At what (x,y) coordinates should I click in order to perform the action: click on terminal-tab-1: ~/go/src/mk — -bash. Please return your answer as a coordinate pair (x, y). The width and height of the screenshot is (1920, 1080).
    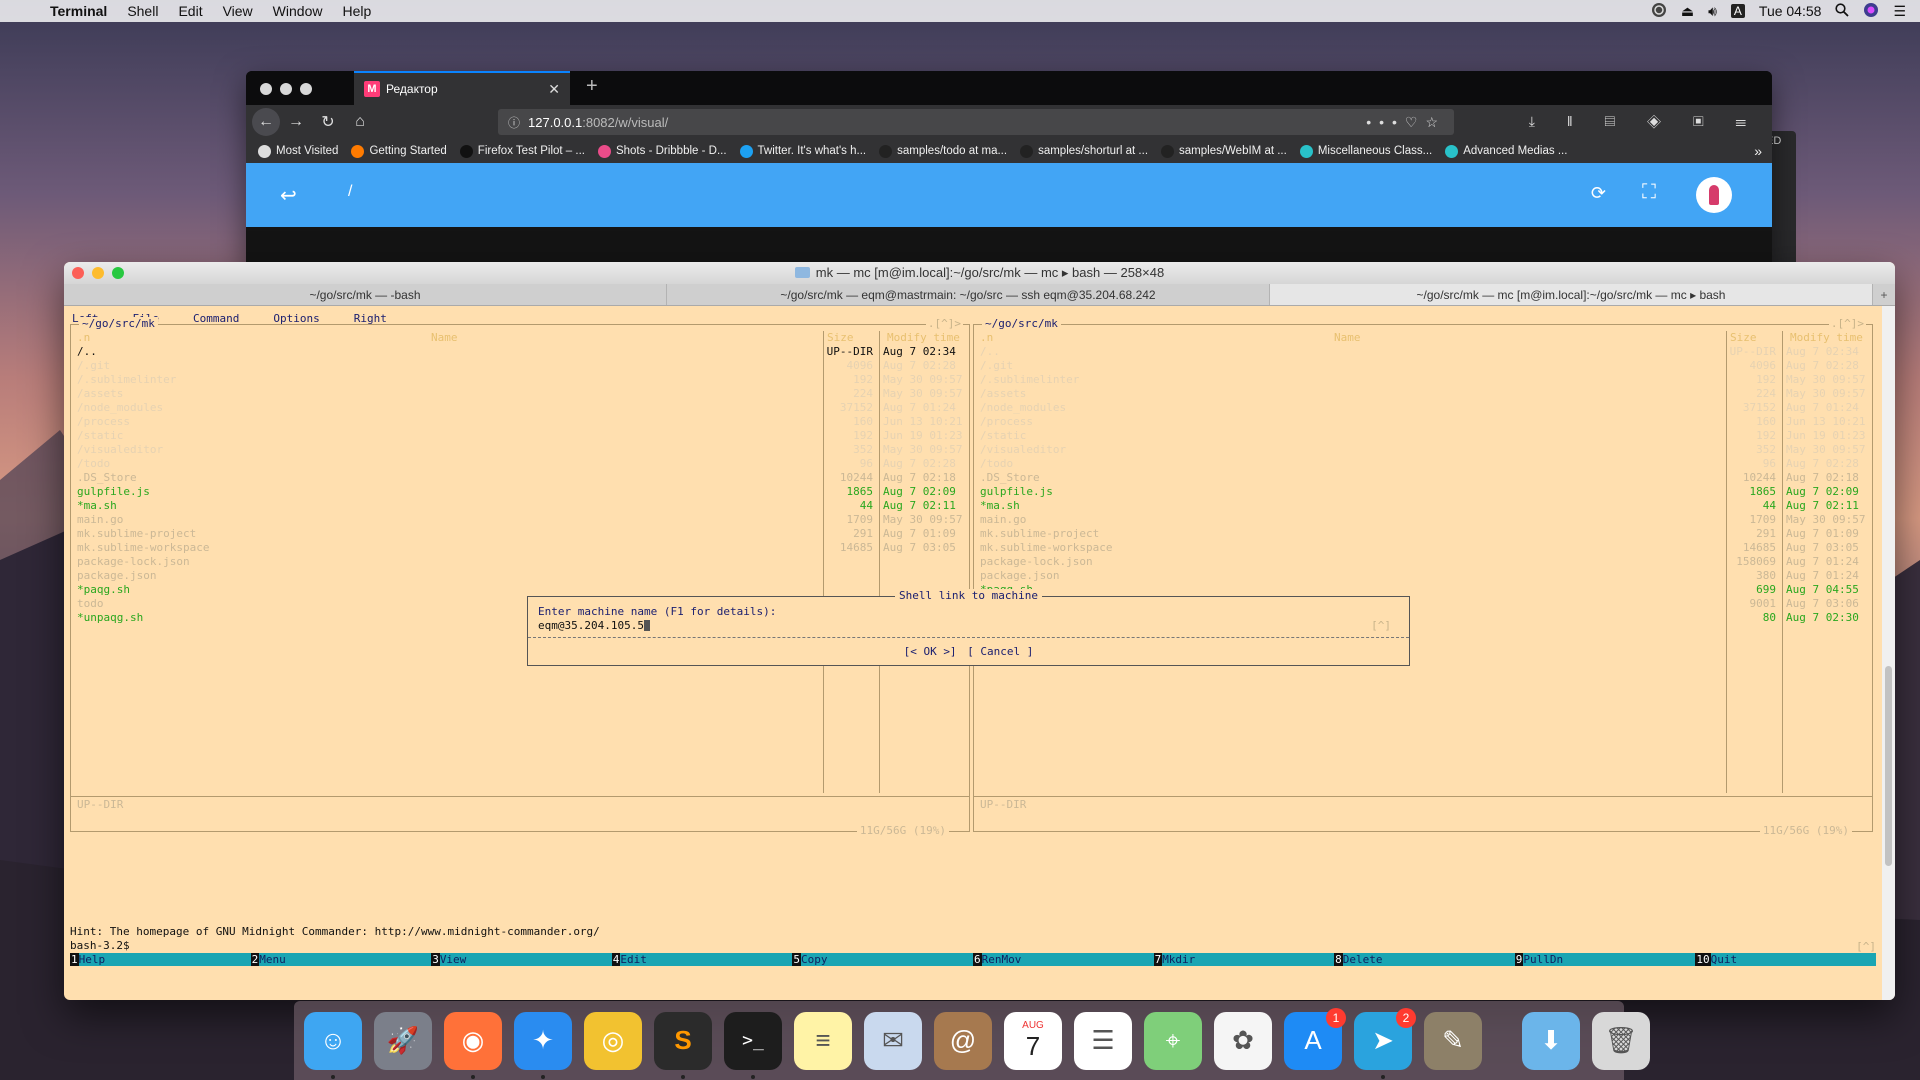
    Looking at the image, I should click on (365, 294).